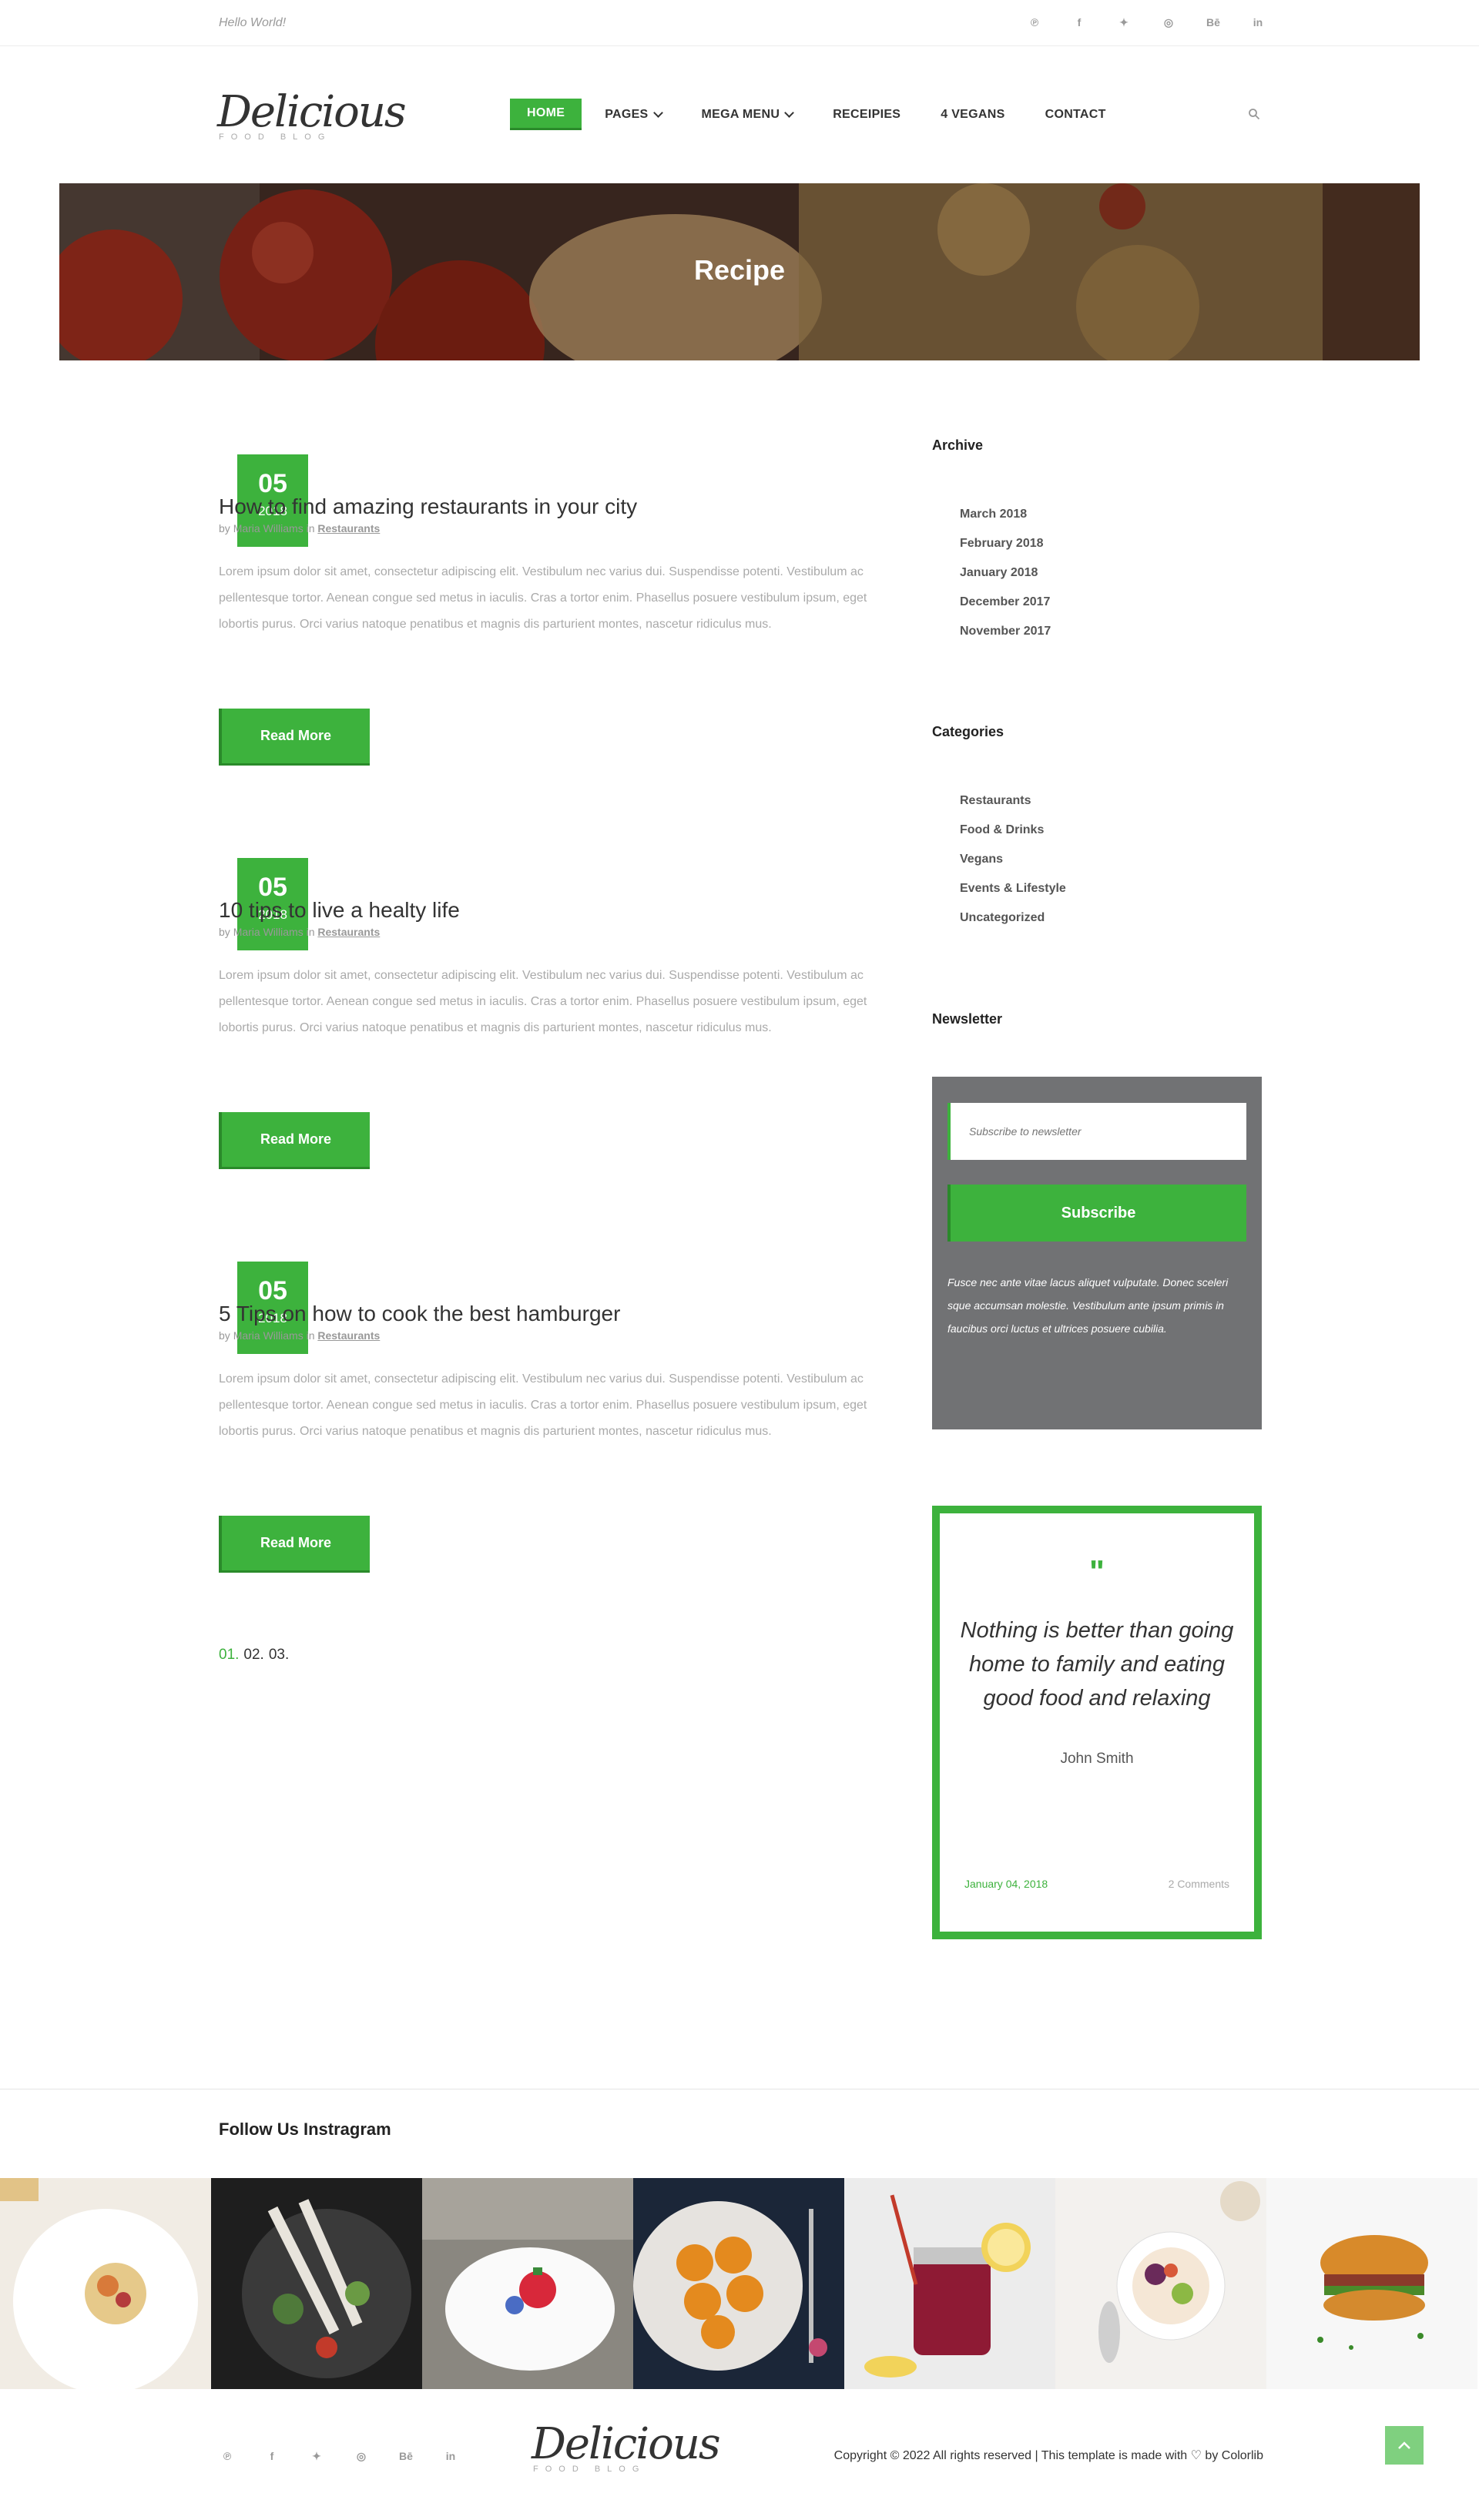  Describe the element at coordinates (253, 23) in the screenshot. I see `greeting-text: Hello World!` at that location.